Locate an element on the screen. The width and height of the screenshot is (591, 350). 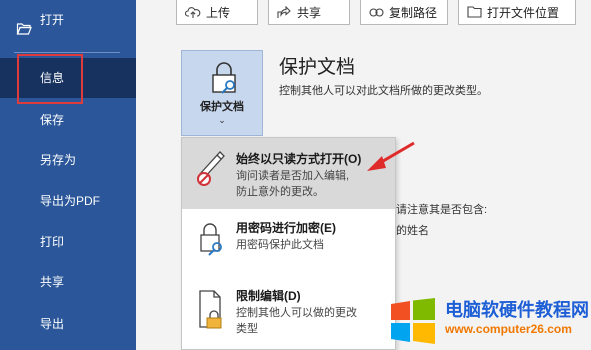
protect-section-description: 控制其他人可以对此文档所做的更改类型。 is located at coordinates (383, 91).